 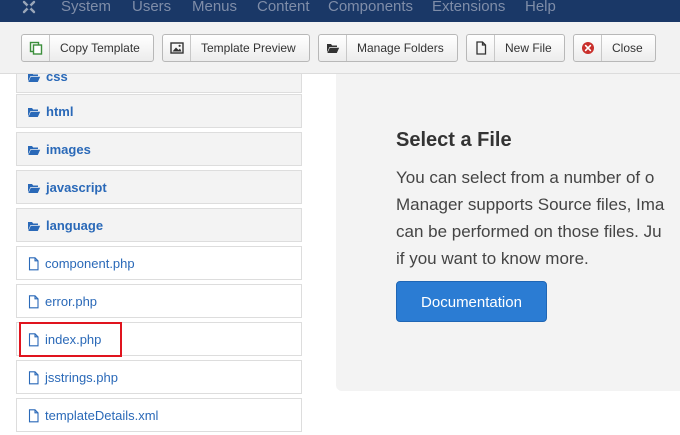 What do you see at coordinates (492, 258) in the screenshot?
I see `panel-text-line: if you want to know more.` at bounding box center [492, 258].